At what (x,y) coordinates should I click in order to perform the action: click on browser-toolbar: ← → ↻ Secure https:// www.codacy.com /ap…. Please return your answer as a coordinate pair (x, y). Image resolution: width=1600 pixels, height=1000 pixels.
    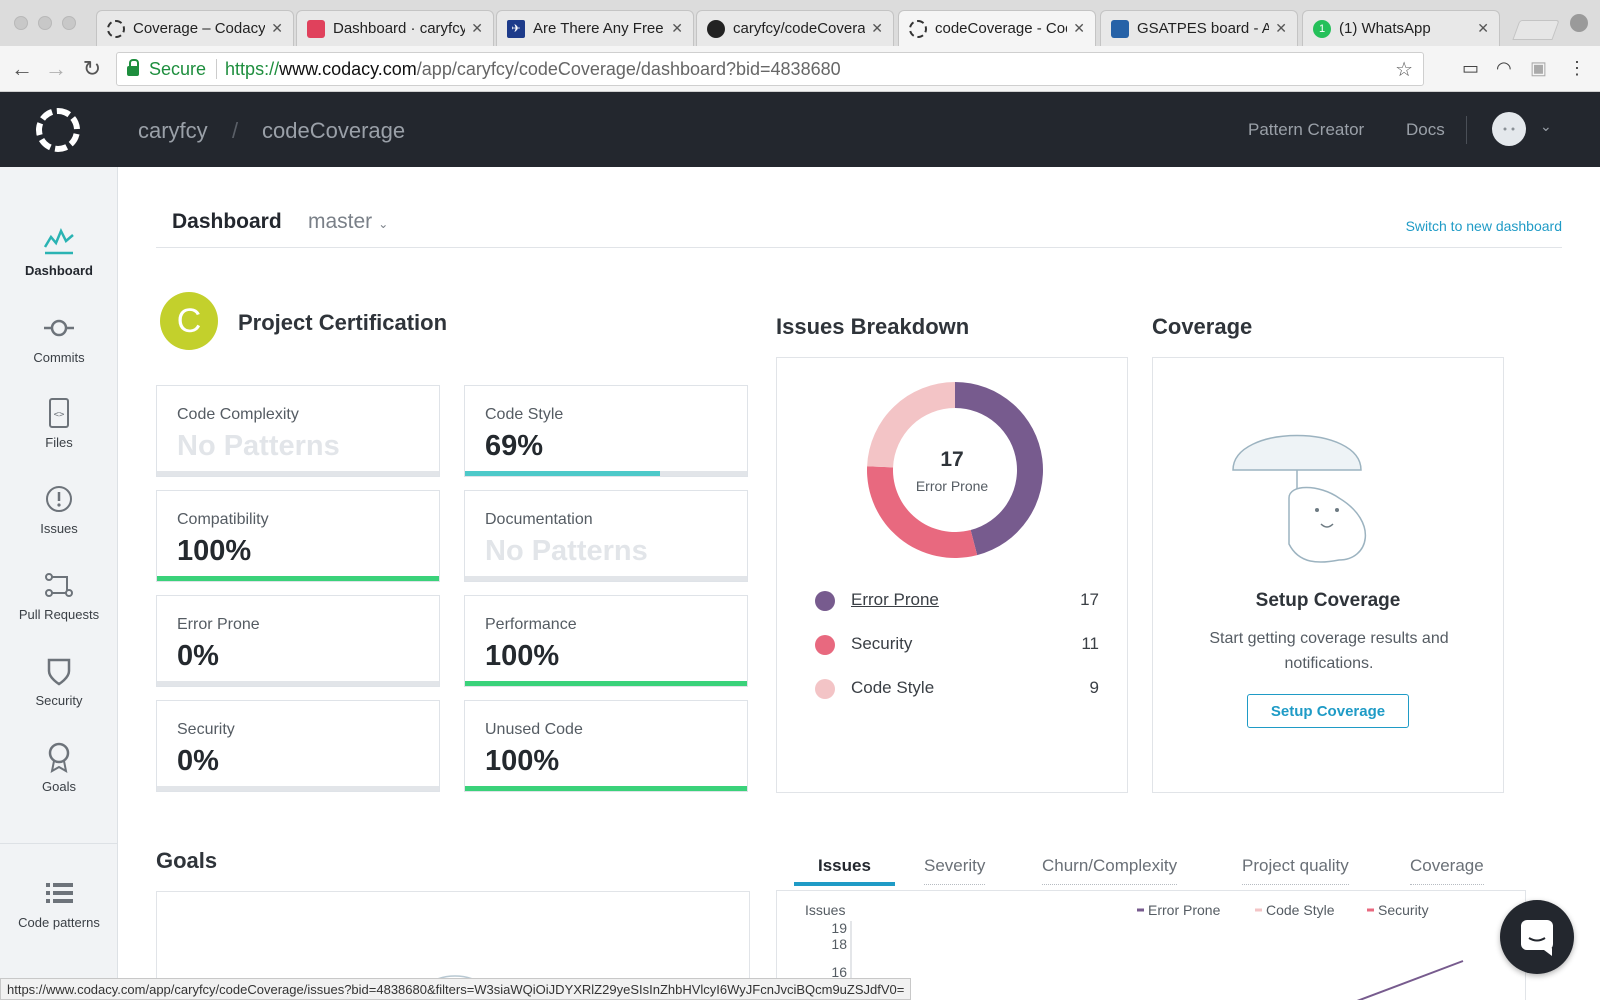
    Looking at the image, I should click on (800, 69).